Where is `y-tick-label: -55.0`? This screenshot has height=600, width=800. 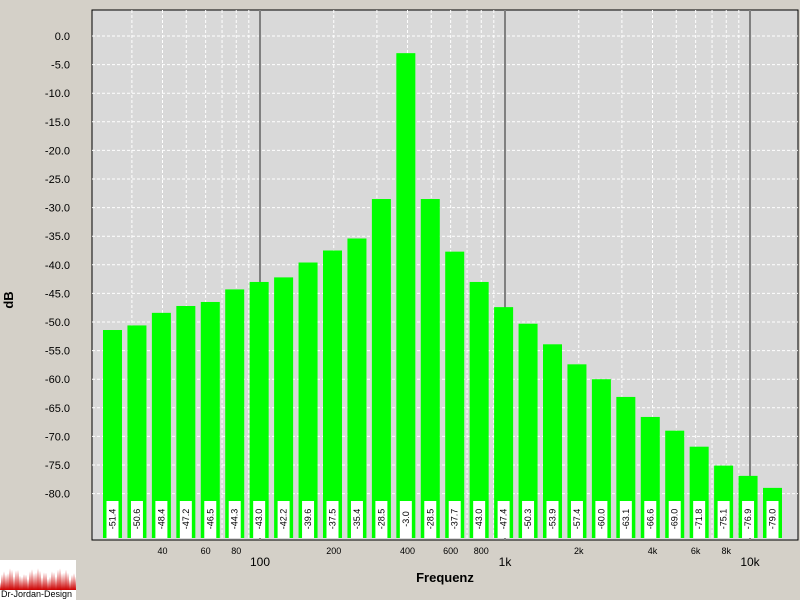 y-tick-label: -55.0 is located at coordinates (57, 352).